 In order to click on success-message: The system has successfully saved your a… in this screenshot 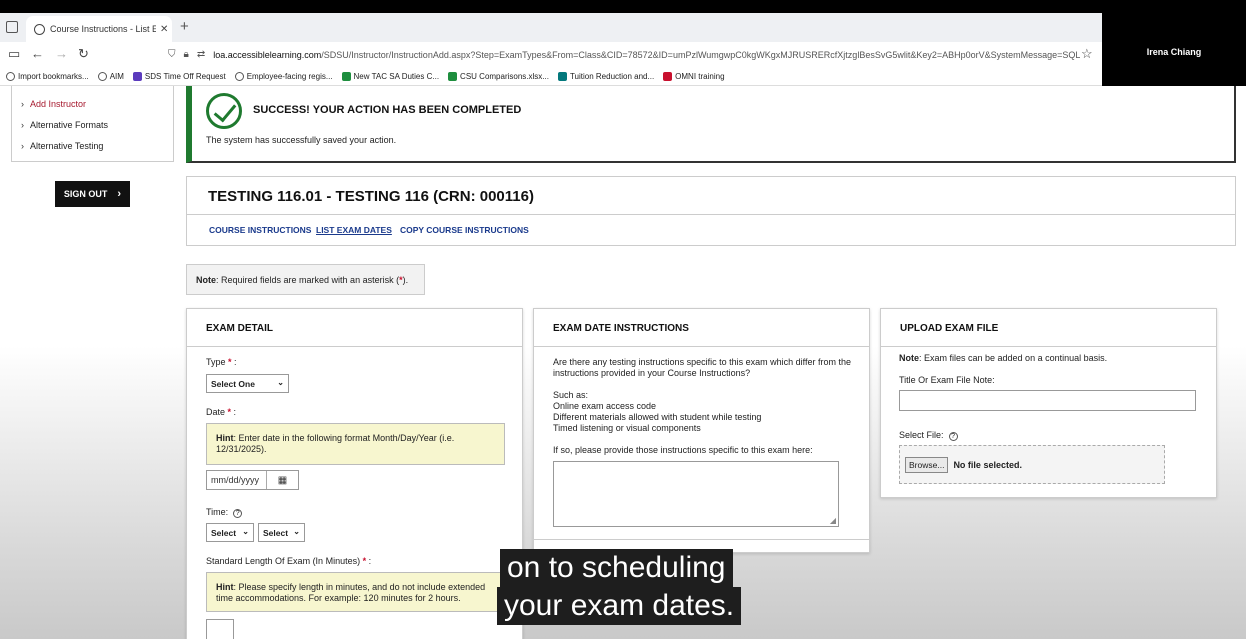, I will do `click(301, 140)`.